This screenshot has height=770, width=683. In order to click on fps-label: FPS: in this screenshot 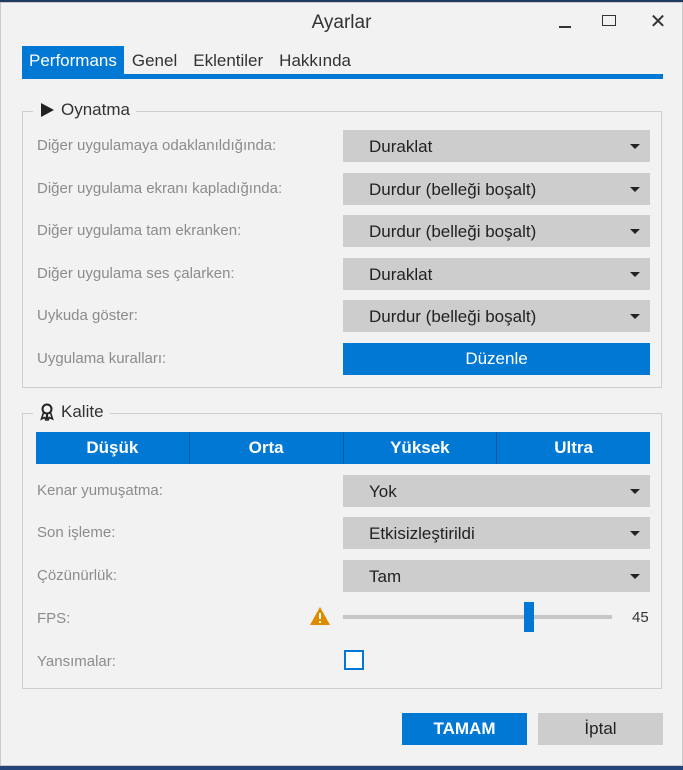, I will do `click(54, 618)`.